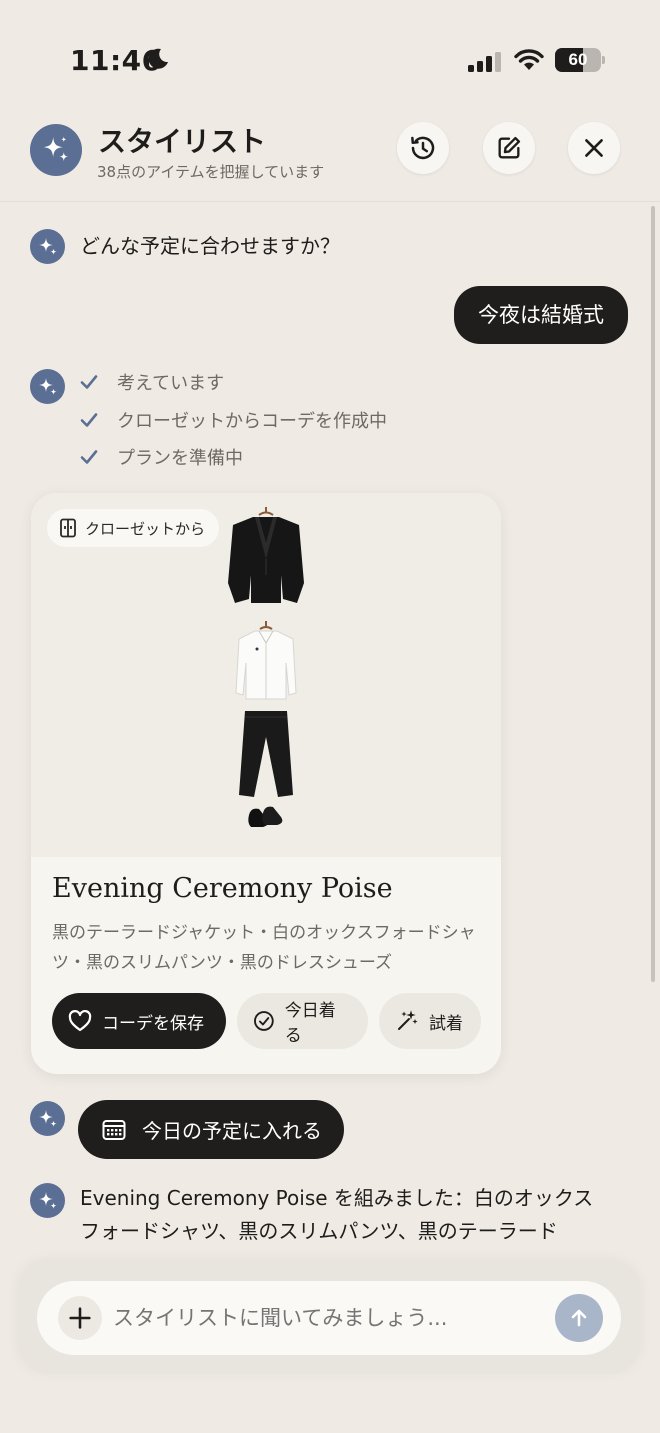 The height and width of the screenshot is (1433, 660). I want to click on scrollbar, so click(653, 594).